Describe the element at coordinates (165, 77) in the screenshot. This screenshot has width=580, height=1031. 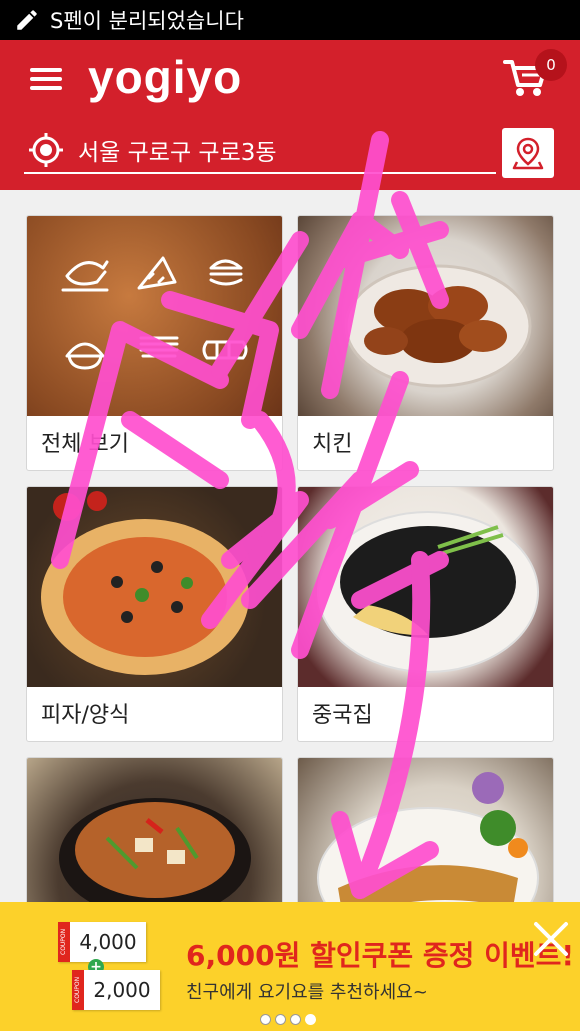
I see `app-logo: yogiyo` at that location.